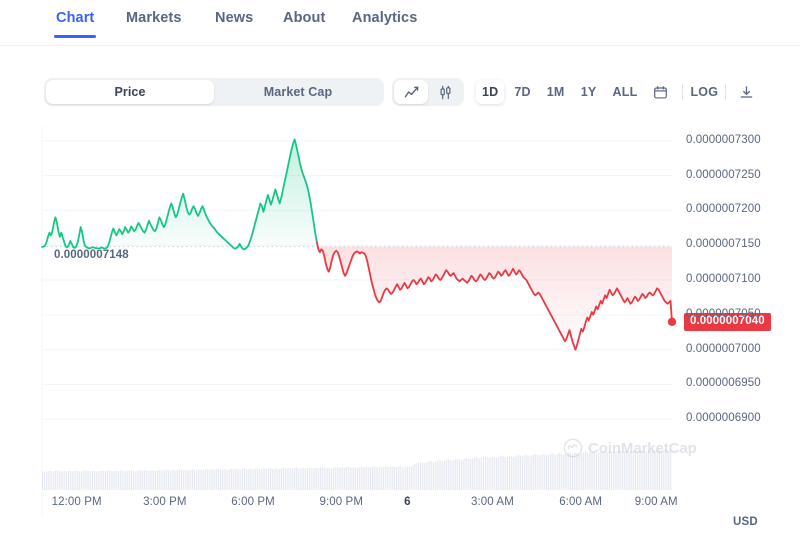 The width and height of the screenshot is (800, 545). Describe the element at coordinates (130, 92) in the screenshot. I see `metric-toggle-price: Price` at that location.